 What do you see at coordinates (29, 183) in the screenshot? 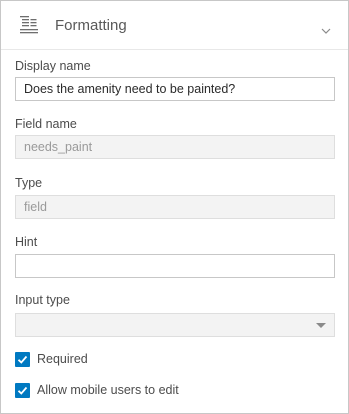
I see `type-label: Type` at bounding box center [29, 183].